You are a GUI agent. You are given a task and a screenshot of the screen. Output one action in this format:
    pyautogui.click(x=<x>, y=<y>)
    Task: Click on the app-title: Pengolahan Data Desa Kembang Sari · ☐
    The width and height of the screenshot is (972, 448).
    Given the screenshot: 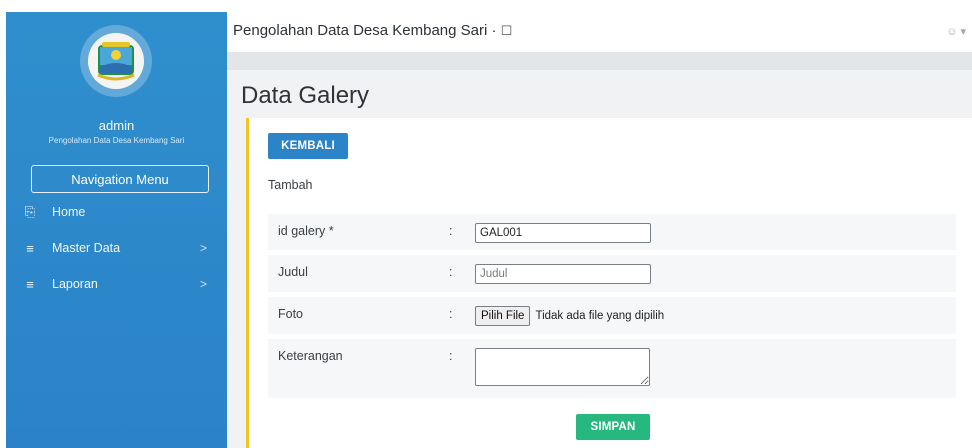 What is the action you would take?
    pyautogui.click(x=372, y=30)
    